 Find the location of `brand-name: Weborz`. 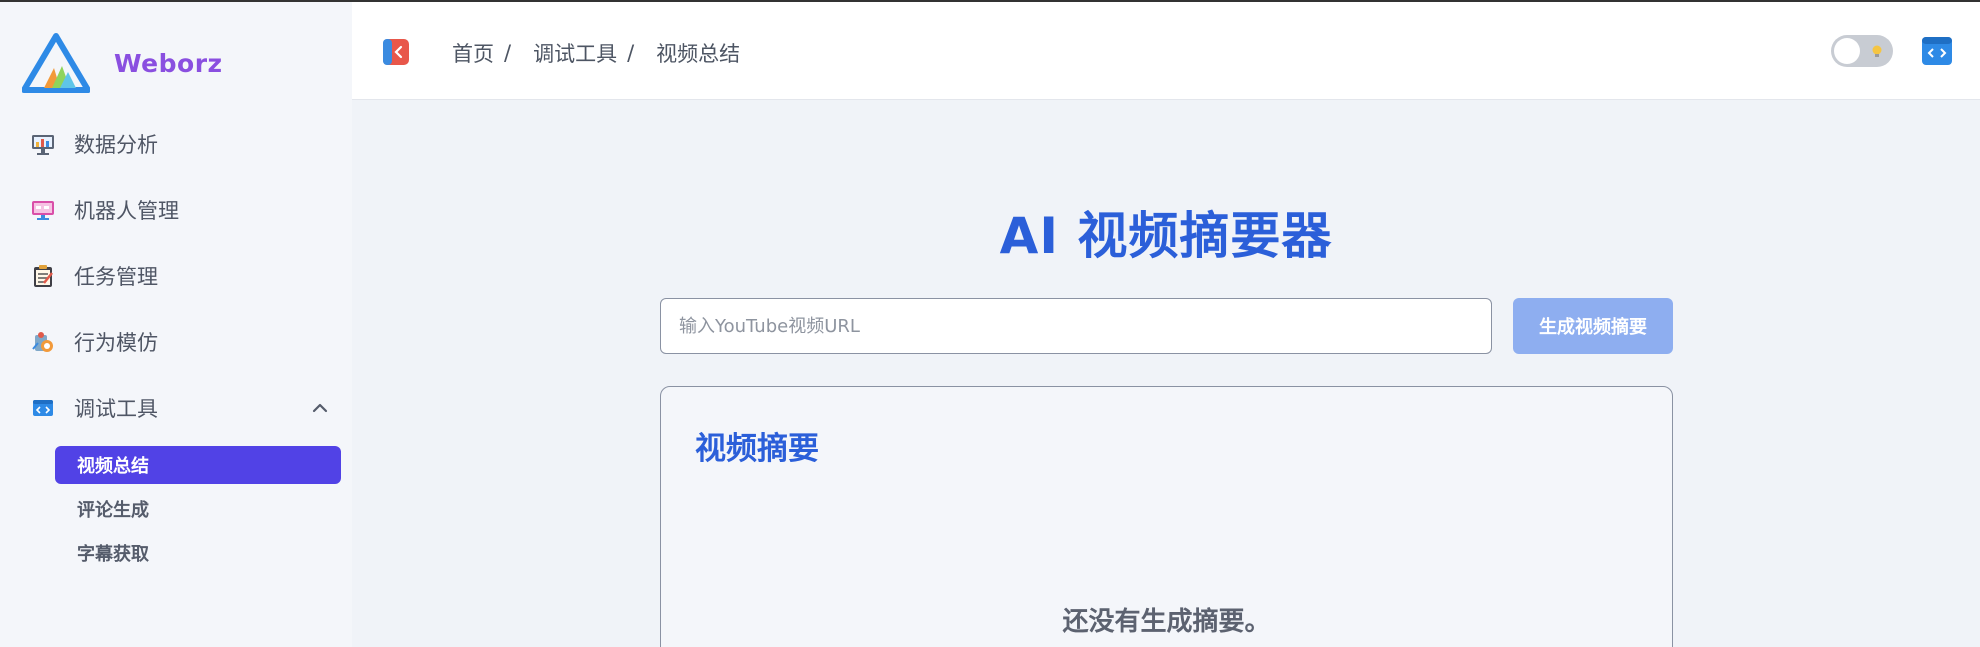

brand-name: Weborz is located at coordinates (168, 63).